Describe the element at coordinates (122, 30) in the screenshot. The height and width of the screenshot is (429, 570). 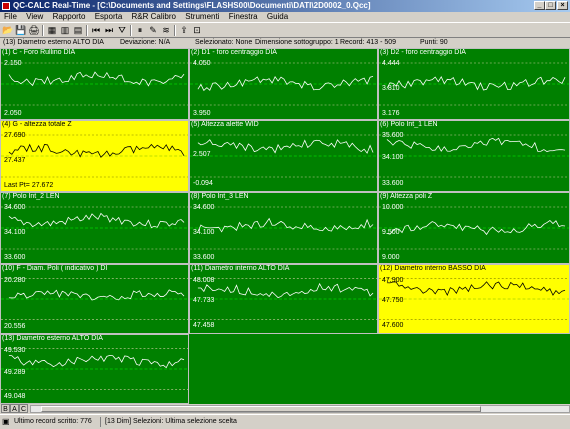
I see `filter-icon: ⛛` at that location.